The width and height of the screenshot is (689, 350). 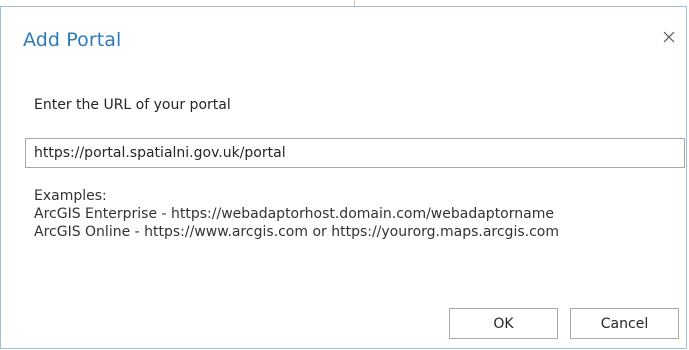 I want to click on ok-button: OK, so click(x=503, y=323).